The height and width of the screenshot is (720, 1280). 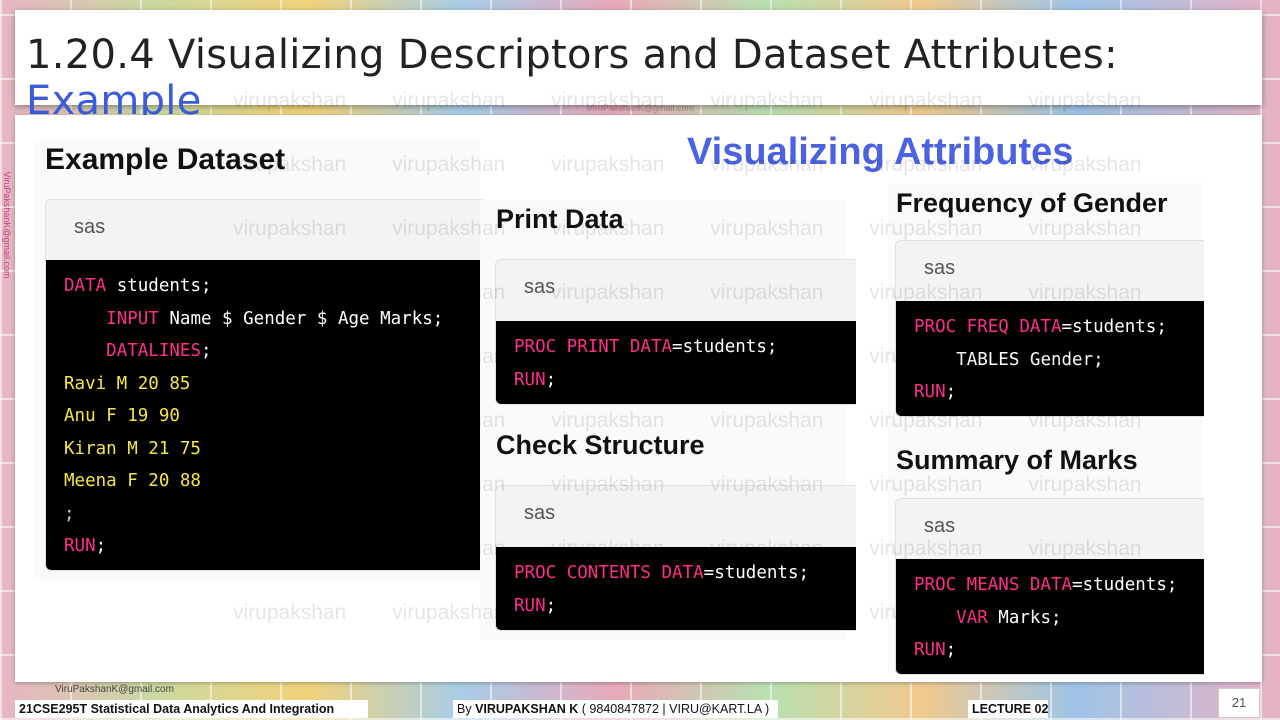 I want to click on code-line: Anu F 19 90, so click(x=122, y=416).